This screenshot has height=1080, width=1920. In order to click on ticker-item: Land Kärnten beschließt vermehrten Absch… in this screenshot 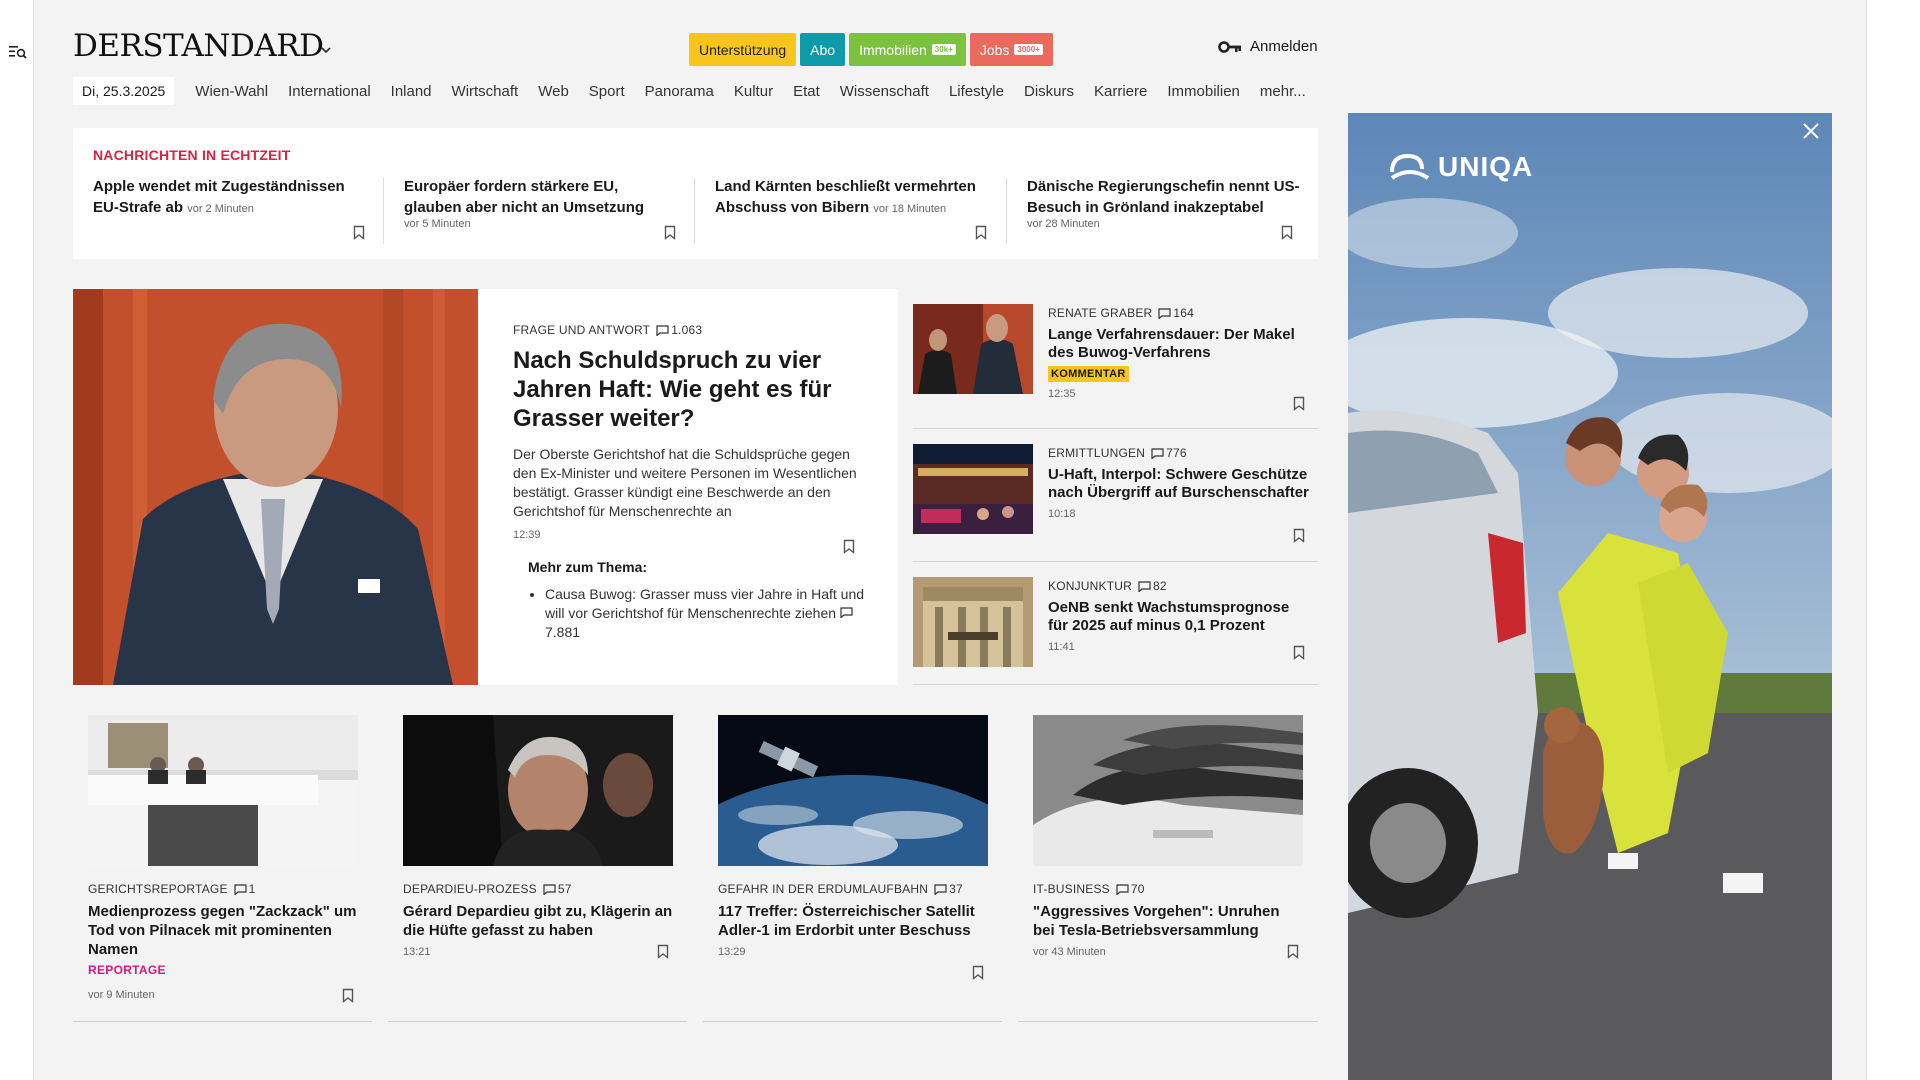, I will do `click(852, 211)`.